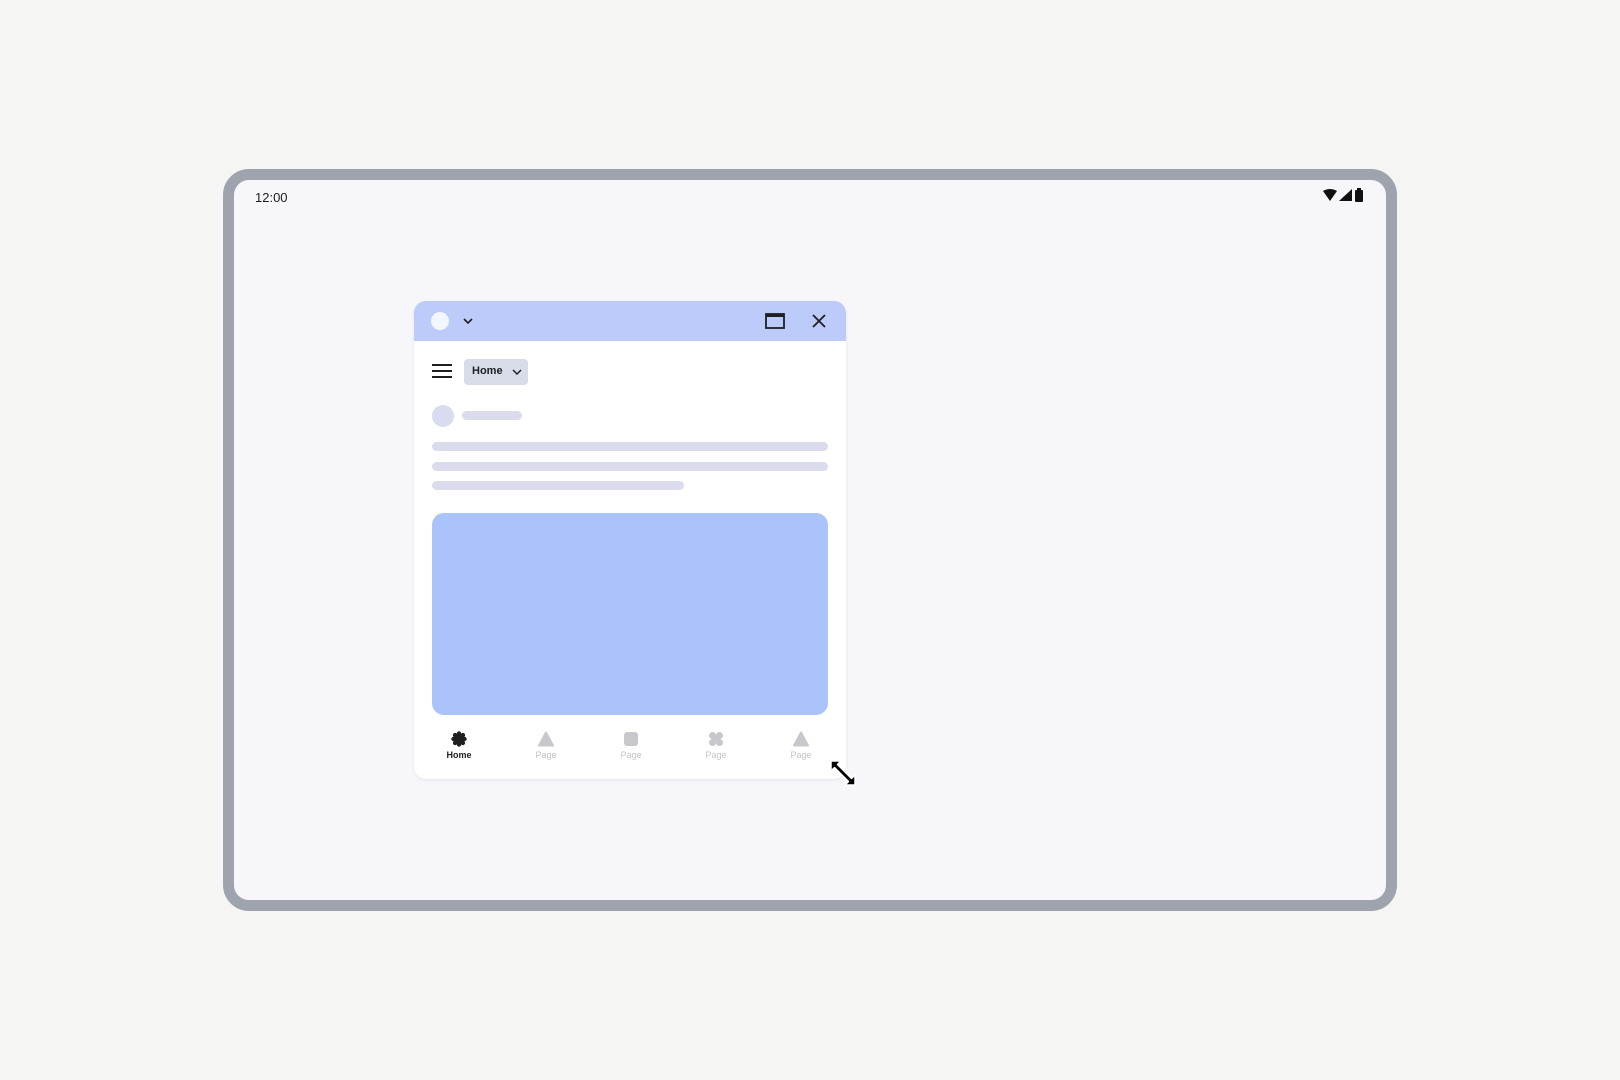  What do you see at coordinates (630, 614) in the screenshot?
I see `hero-image-placeholder` at bounding box center [630, 614].